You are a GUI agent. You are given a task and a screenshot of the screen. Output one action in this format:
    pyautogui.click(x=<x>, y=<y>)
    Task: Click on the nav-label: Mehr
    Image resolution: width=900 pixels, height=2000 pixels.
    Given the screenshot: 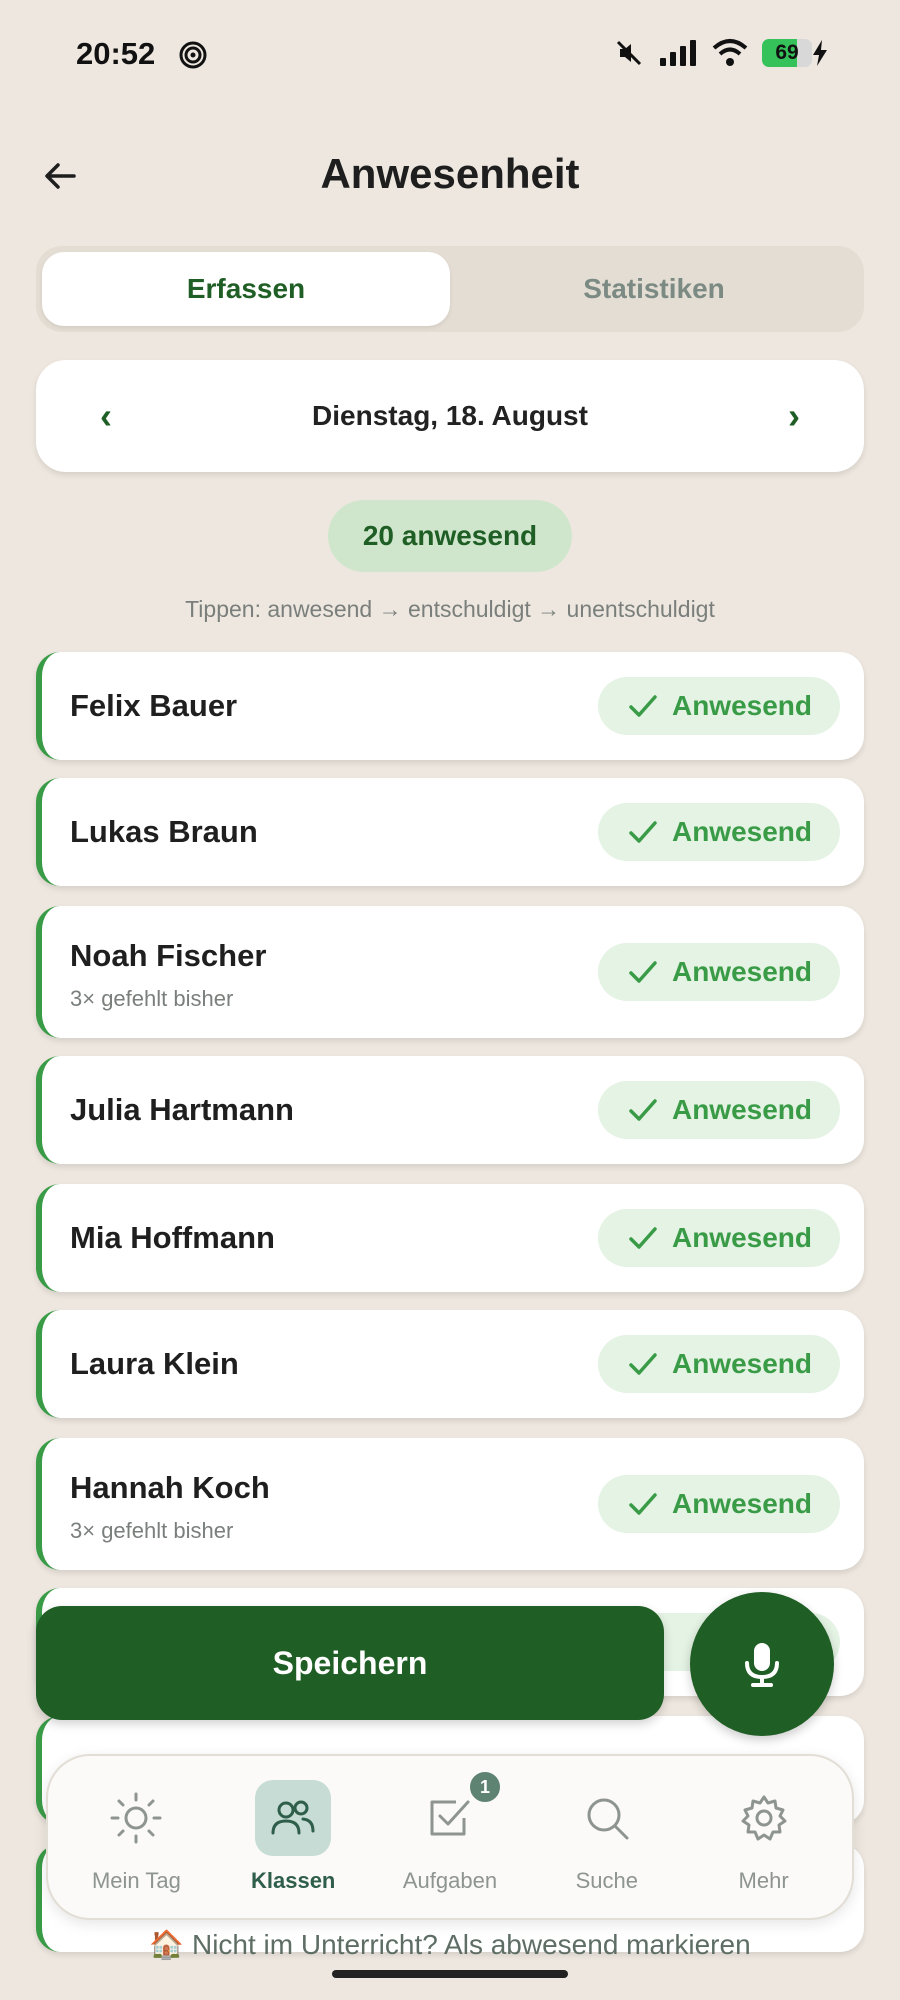 What is the action you would take?
    pyautogui.click(x=763, y=1880)
    